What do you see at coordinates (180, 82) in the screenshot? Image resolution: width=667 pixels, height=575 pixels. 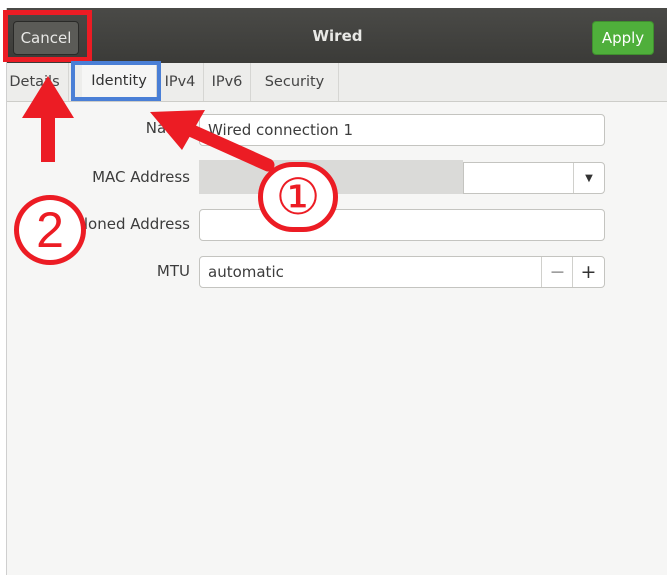 I see `tab-ipv4: IPv4` at bounding box center [180, 82].